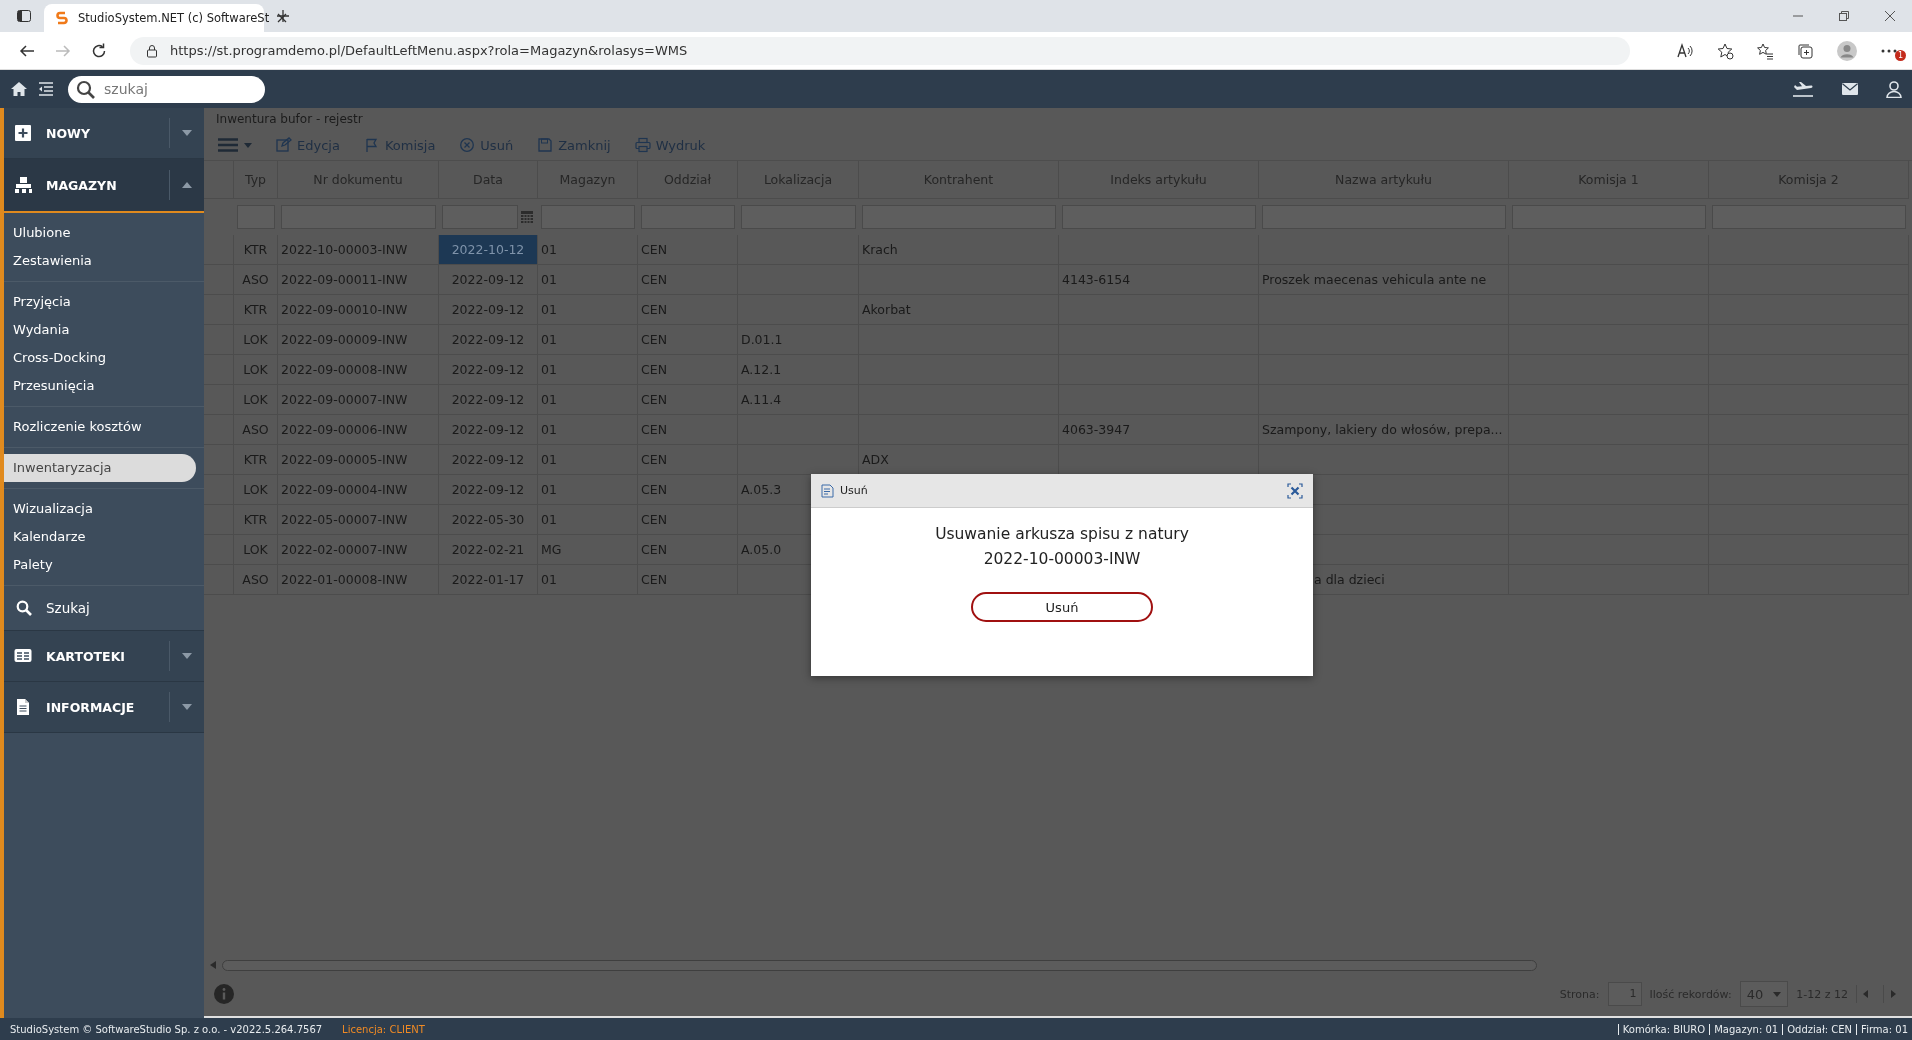  What do you see at coordinates (284, 145) in the screenshot?
I see `edit-icon` at bounding box center [284, 145].